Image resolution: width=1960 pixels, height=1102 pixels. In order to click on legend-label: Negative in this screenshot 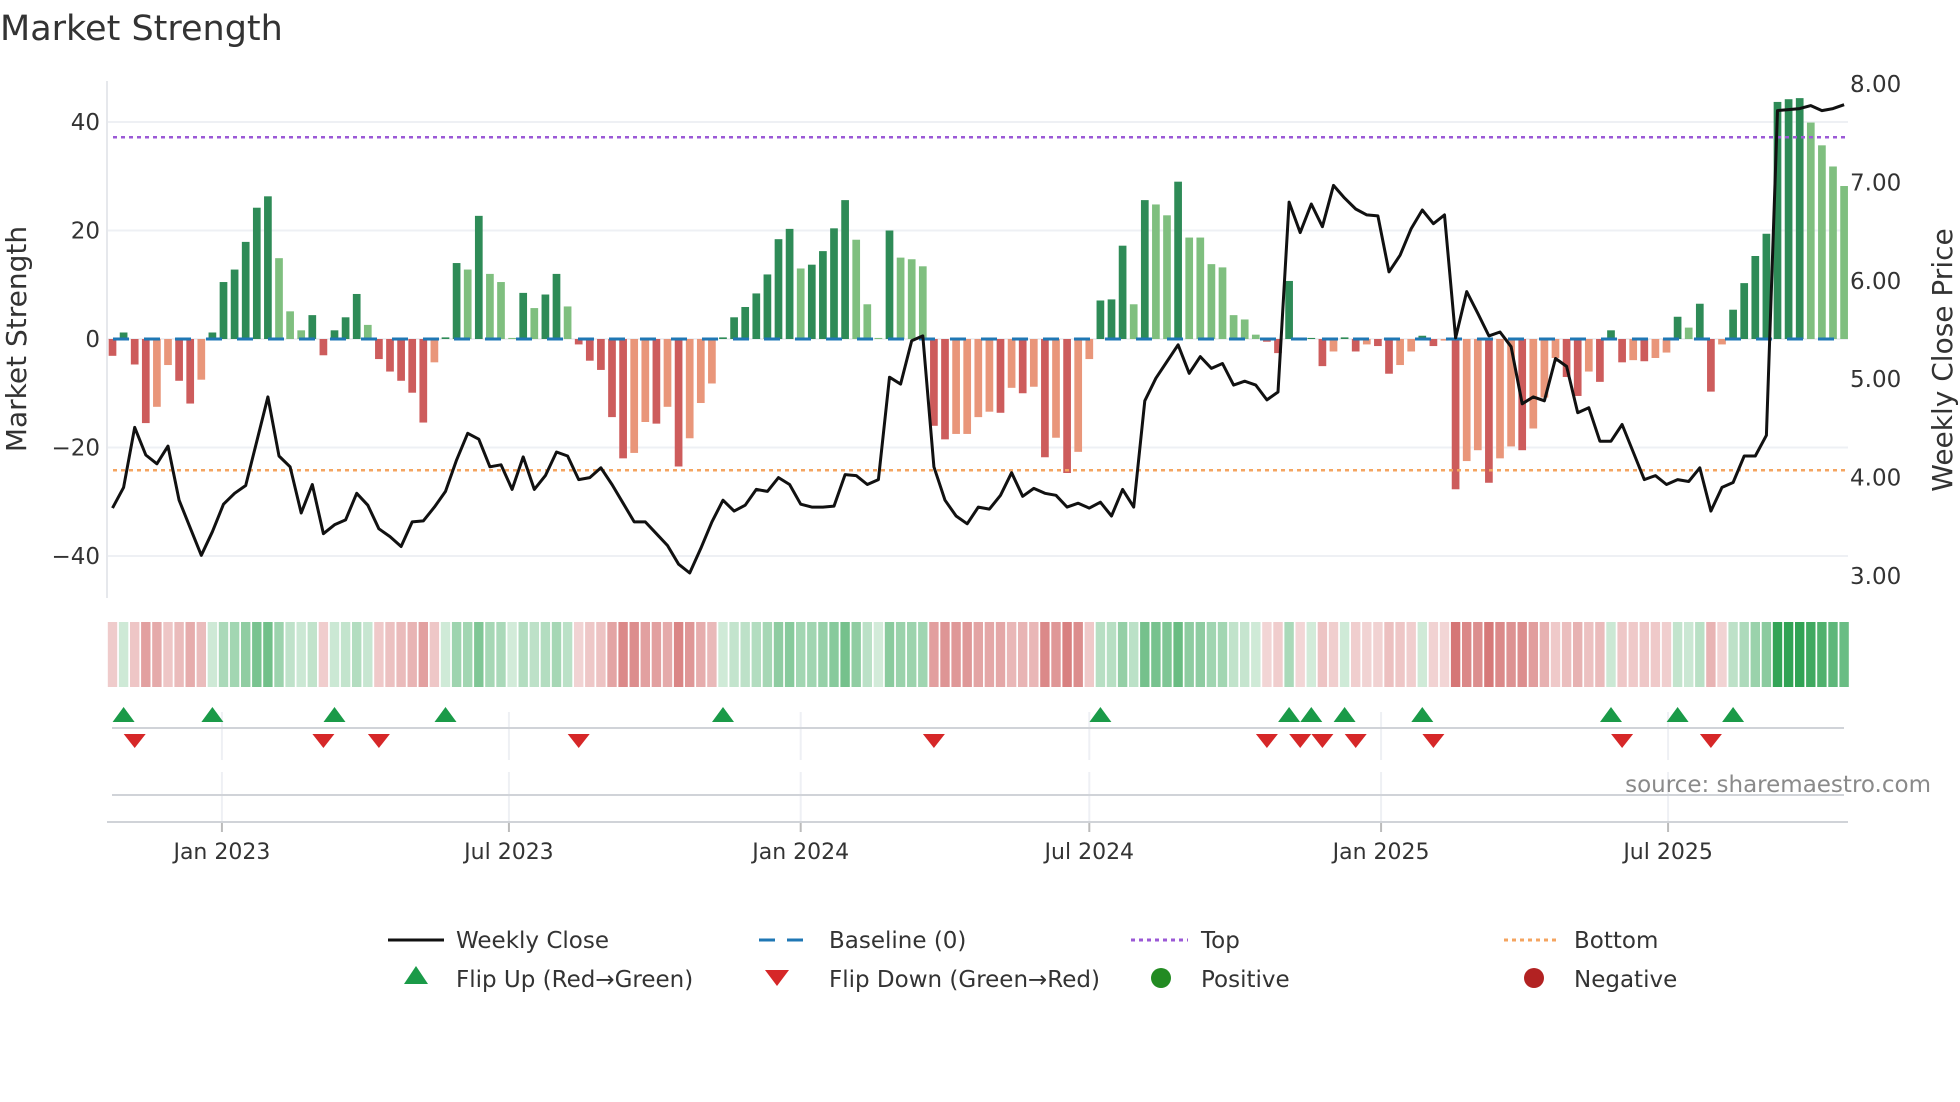, I will do `click(1625, 980)`.